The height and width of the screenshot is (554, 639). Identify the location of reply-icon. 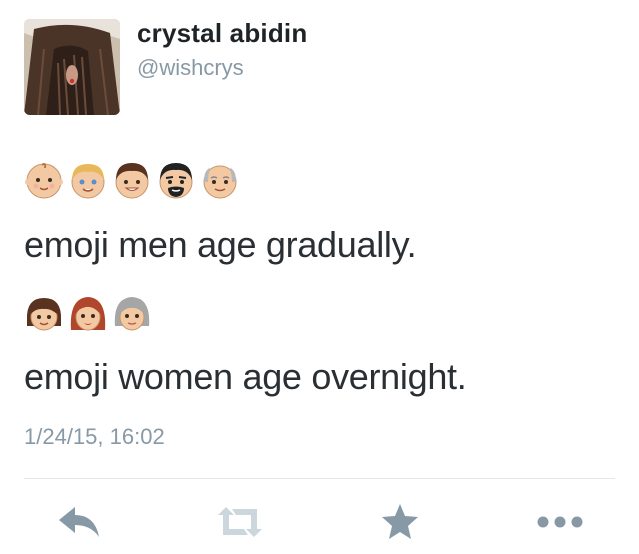
(79, 522).